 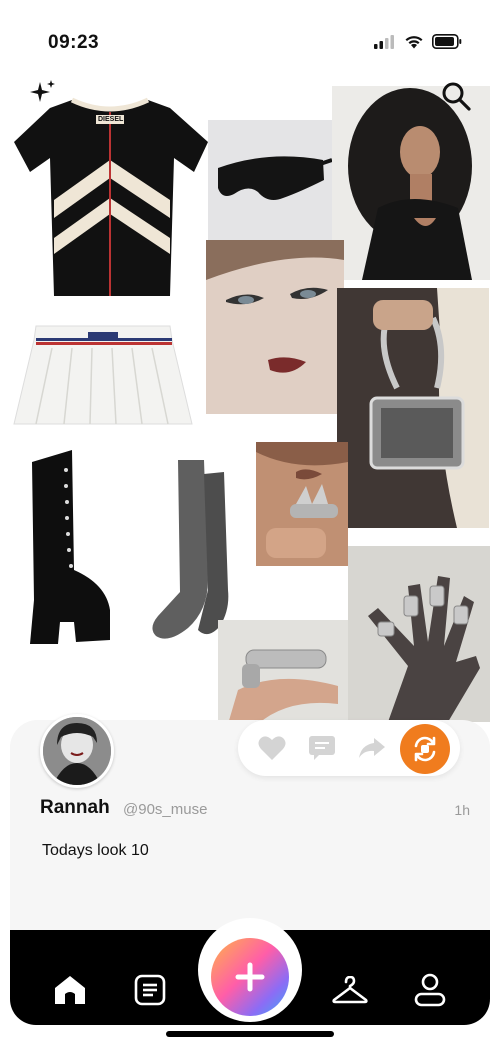 What do you see at coordinates (165, 809) in the screenshot?
I see `post-handle: @90s_muse` at bounding box center [165, 809].